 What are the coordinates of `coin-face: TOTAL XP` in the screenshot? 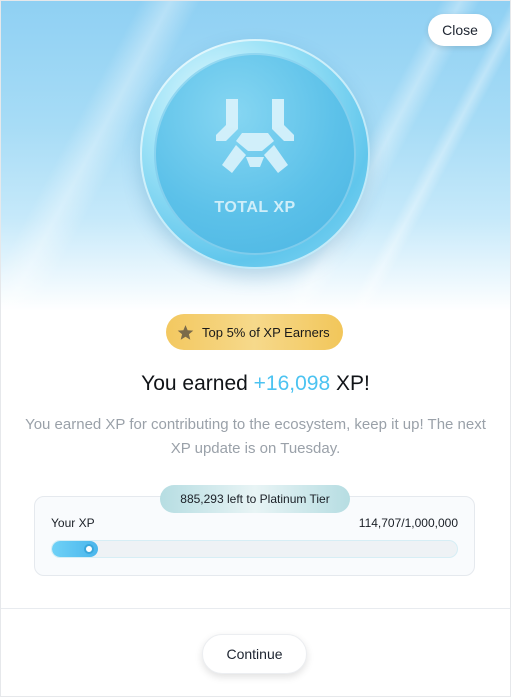 It's located at (255, 154).